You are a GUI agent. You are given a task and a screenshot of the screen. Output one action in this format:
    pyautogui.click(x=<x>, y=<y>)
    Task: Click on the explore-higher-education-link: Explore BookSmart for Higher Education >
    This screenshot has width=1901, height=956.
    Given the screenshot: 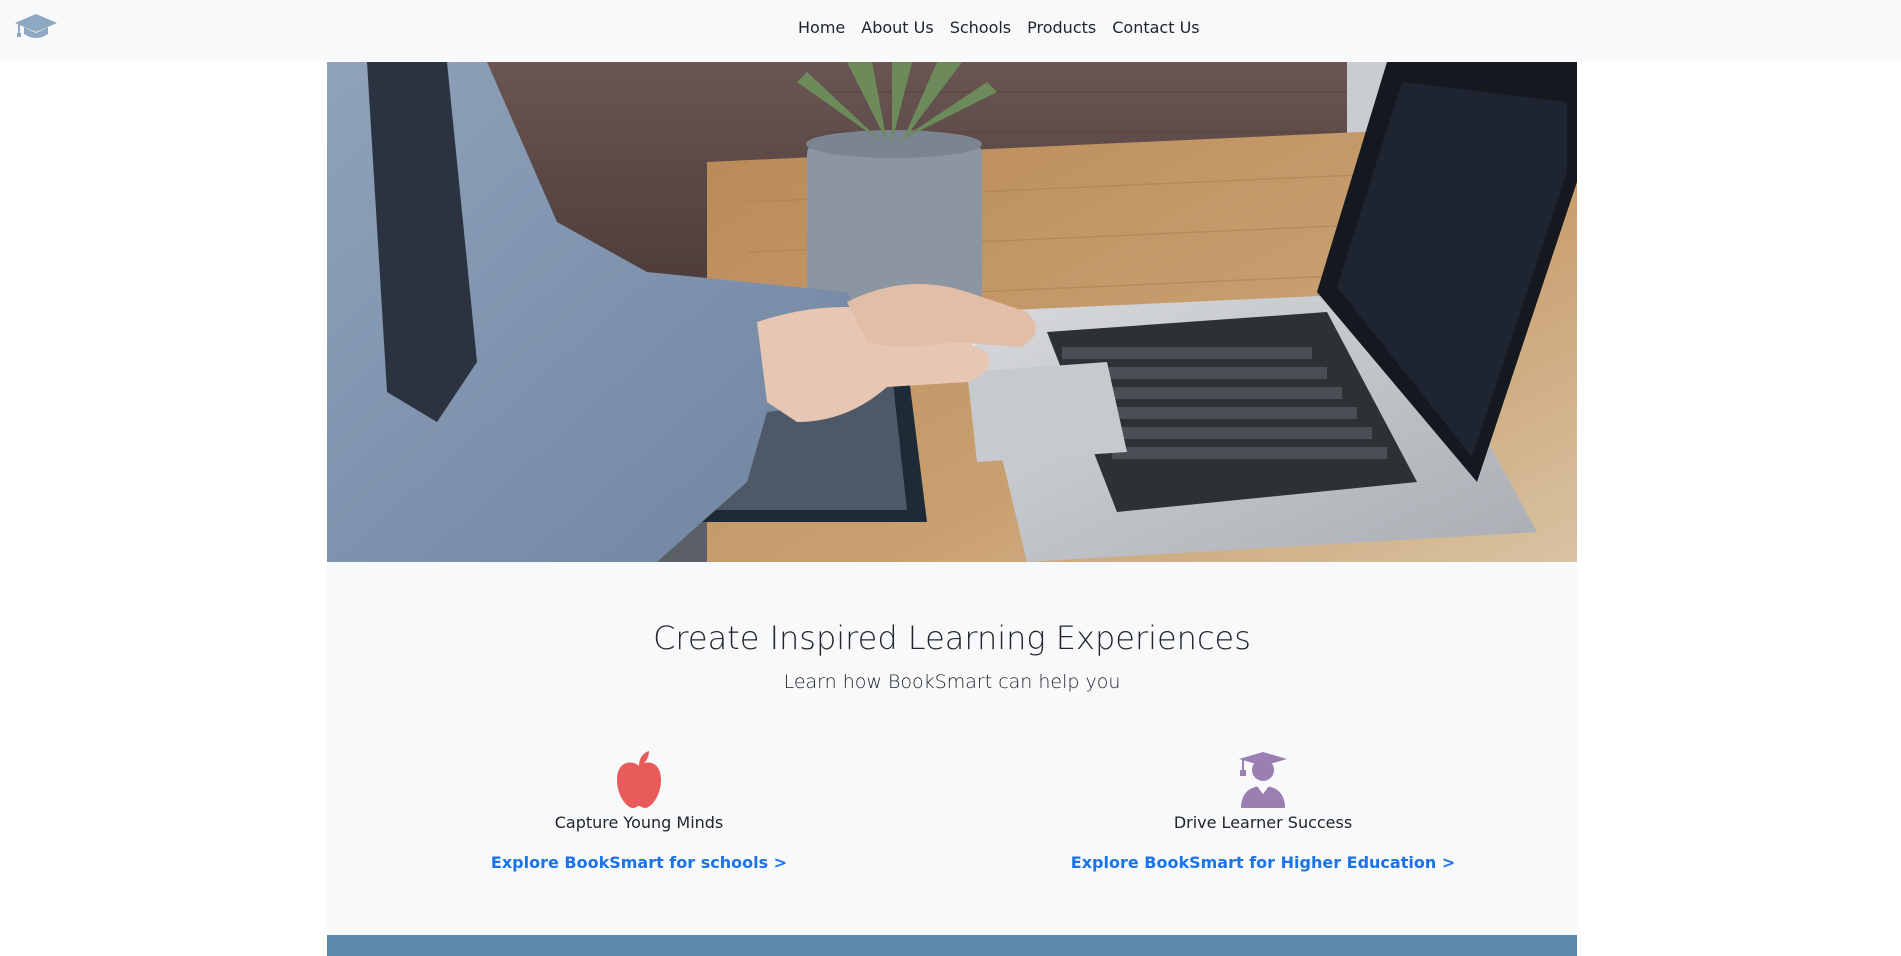 What is the action you would take?
    pyautogui.click(x=1263, y=863)
    